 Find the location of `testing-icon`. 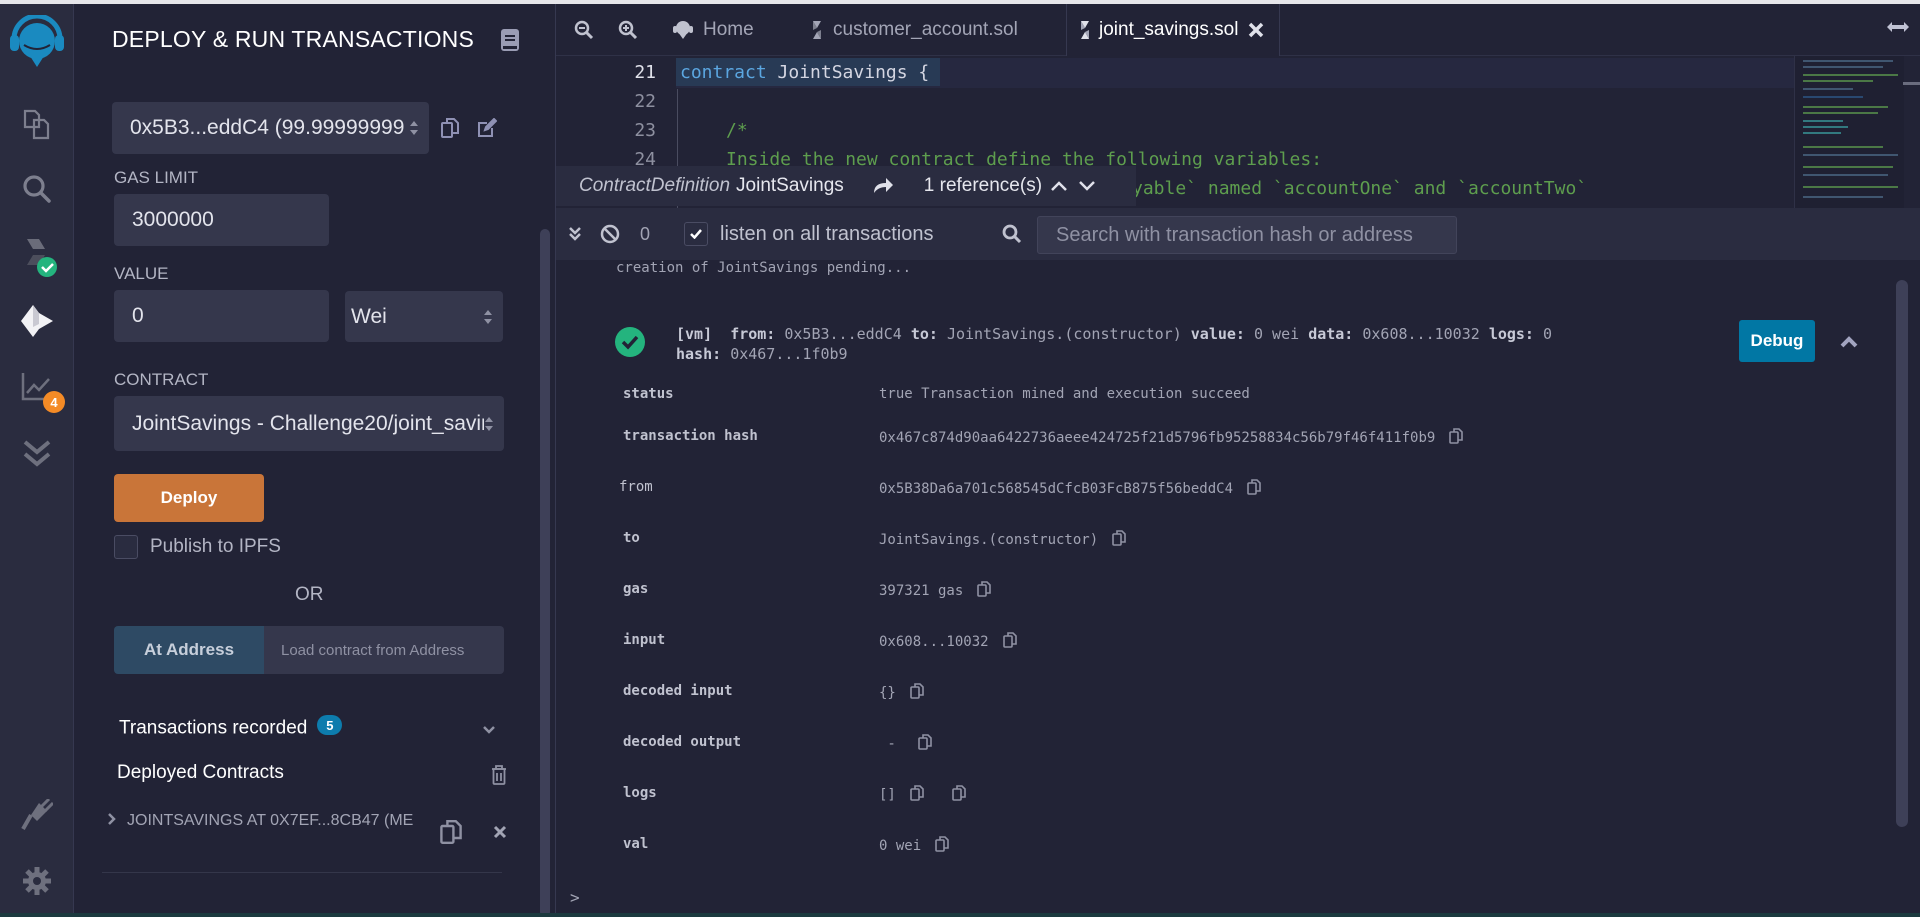

testing-icon is located at coordinates (37, 453).